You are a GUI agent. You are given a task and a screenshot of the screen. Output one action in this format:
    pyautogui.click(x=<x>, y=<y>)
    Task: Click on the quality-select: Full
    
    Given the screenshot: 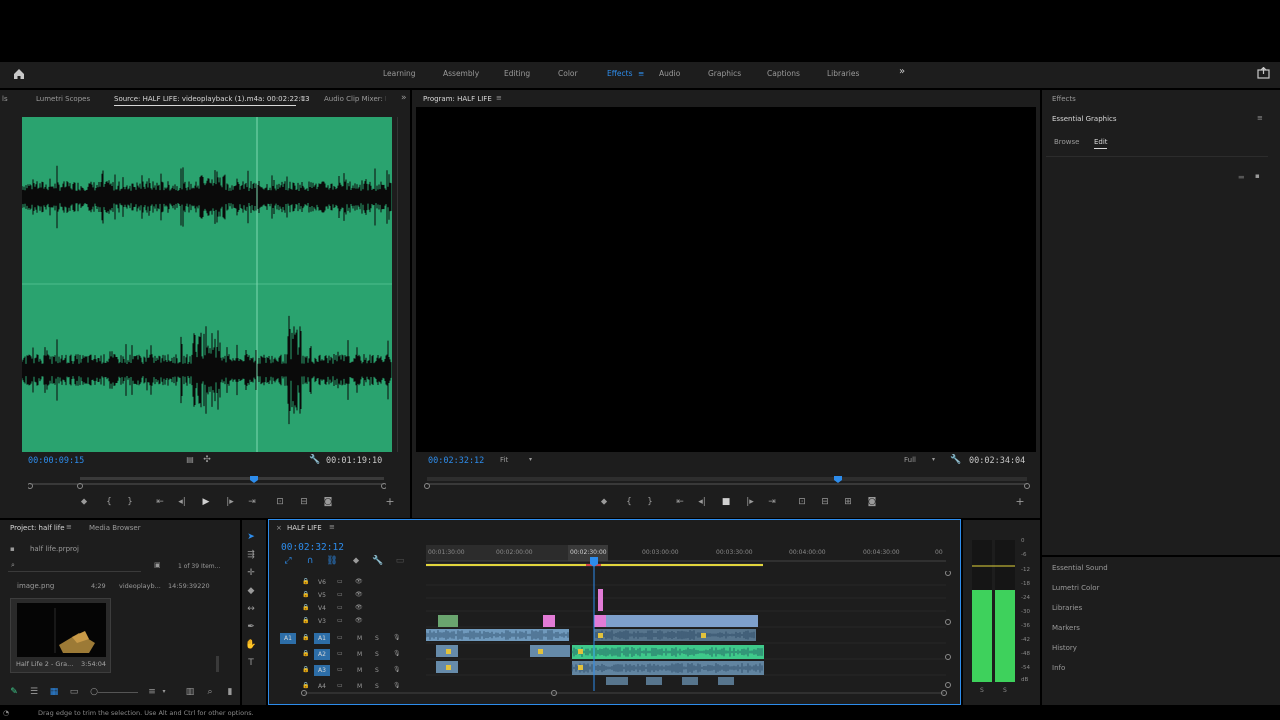 What is the action you would take?
    pyautogui.click(x=910, y=460)
    